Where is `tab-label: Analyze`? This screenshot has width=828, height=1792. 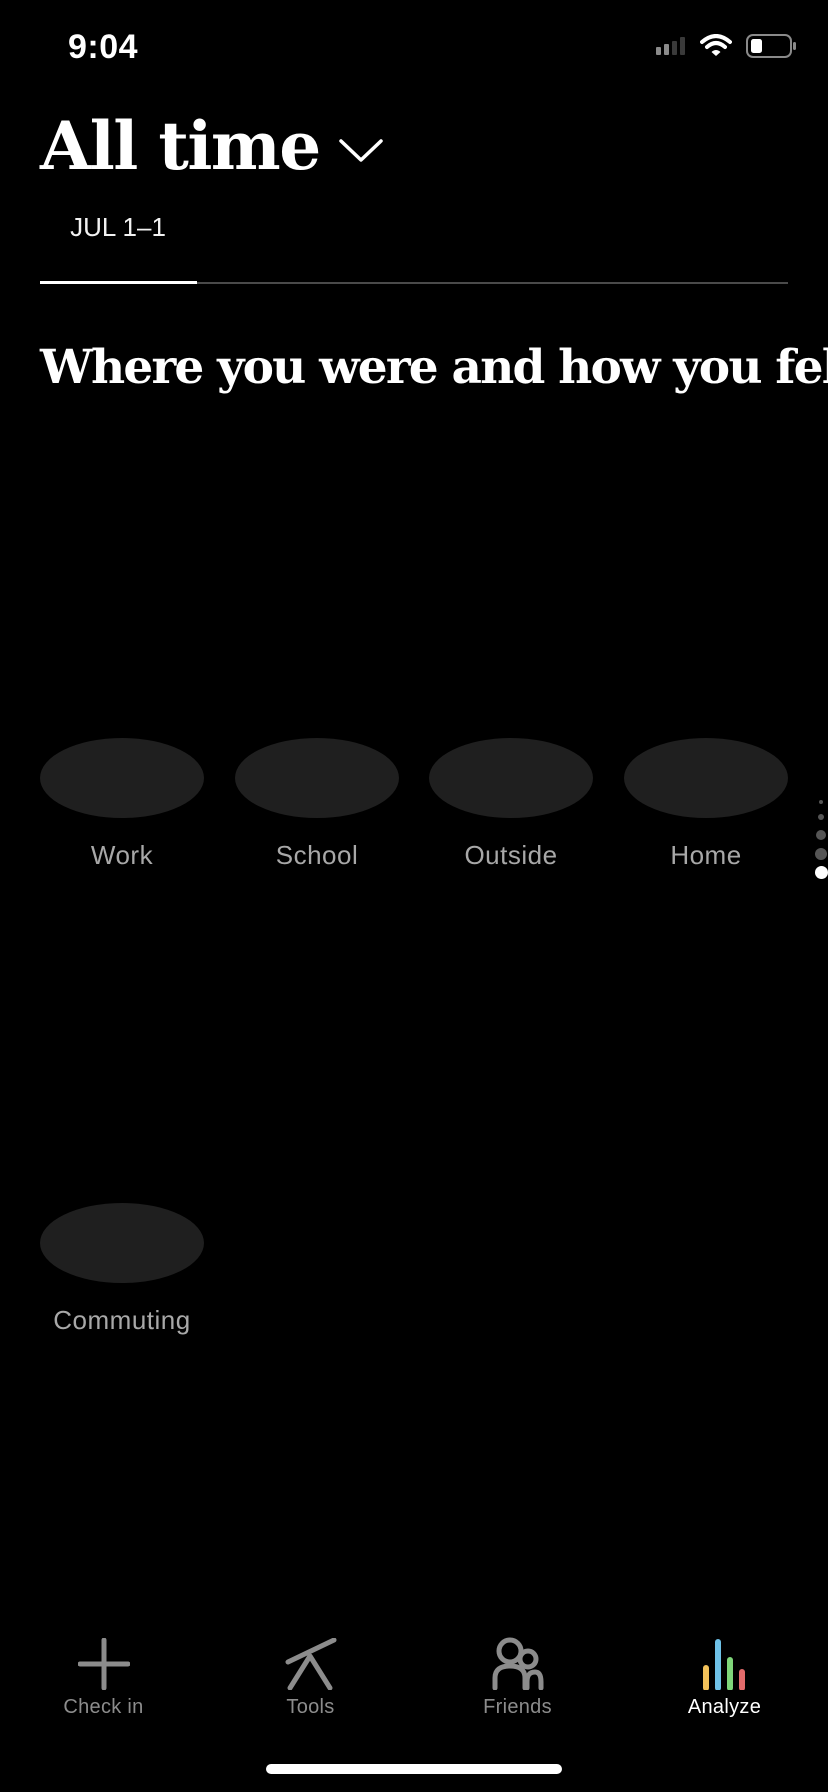 tab-label: Analyze is located at coordinates (724, 1707).